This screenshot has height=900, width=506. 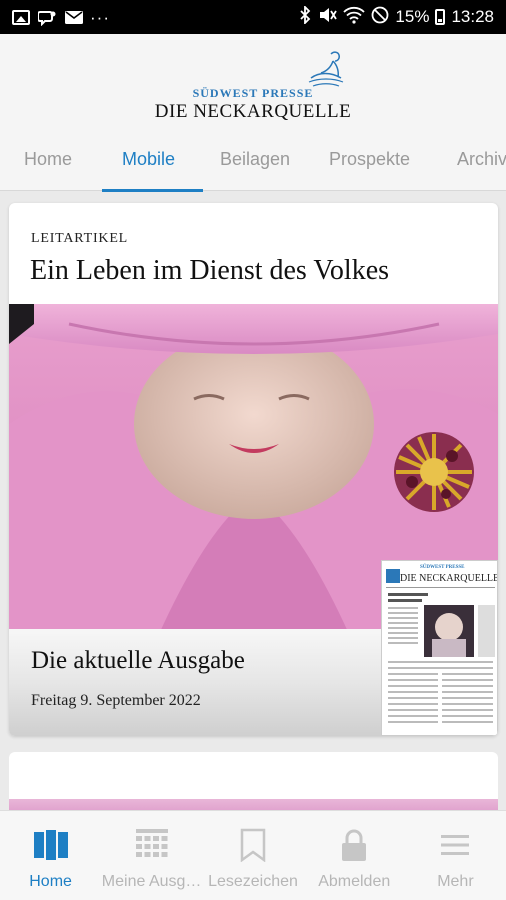 What do you see at coordinates (354, 881) in the screenshot?
I see `nav-logout-label: Abmelden` at bounding box center [354, 881].